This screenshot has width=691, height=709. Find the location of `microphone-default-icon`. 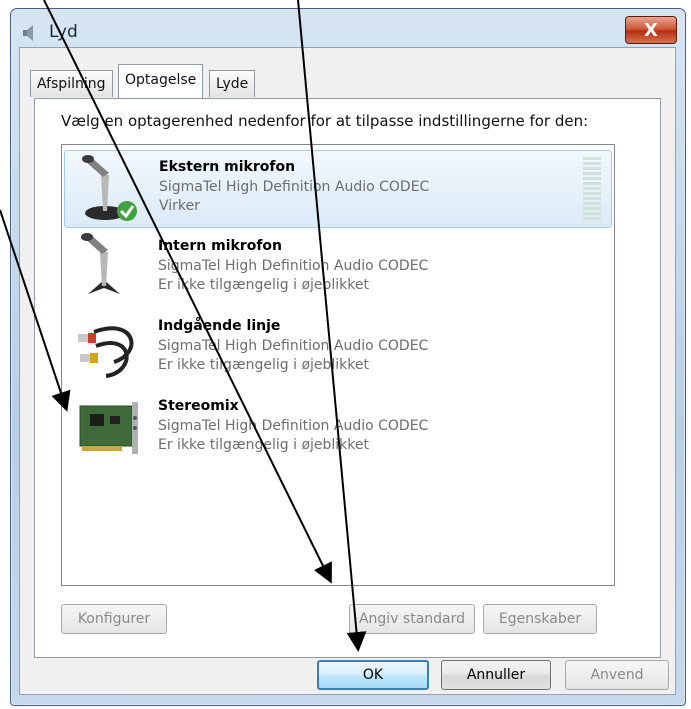

microphone-default-icon is located at coordinates (109, 188).